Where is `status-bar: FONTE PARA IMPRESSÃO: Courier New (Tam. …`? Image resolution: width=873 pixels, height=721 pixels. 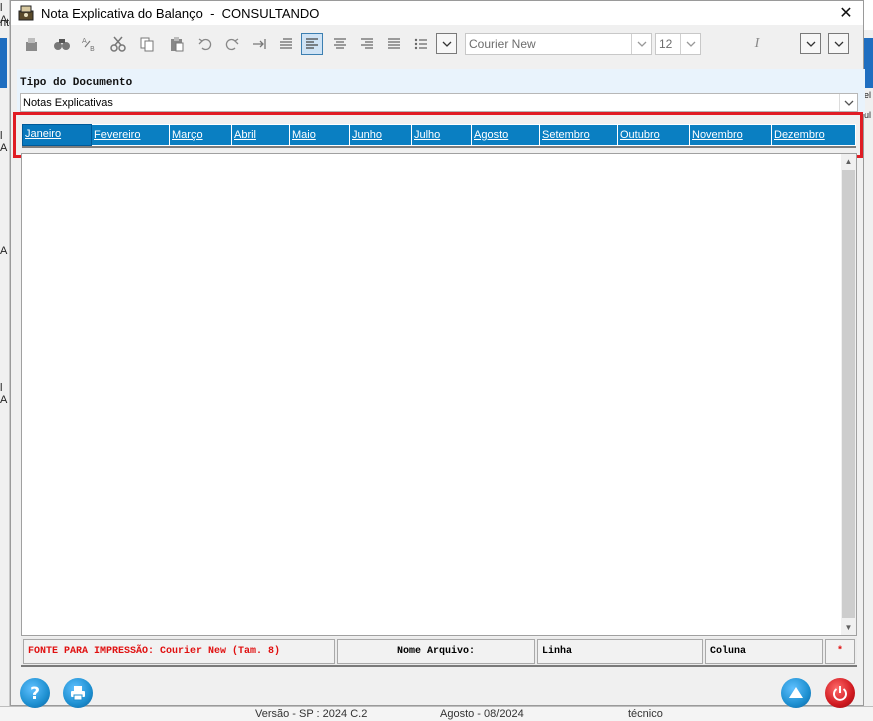 status-bar: FONTE PARA IMPRESSÃO: Courier New (Tam. … is located at coordinates (439, 652).